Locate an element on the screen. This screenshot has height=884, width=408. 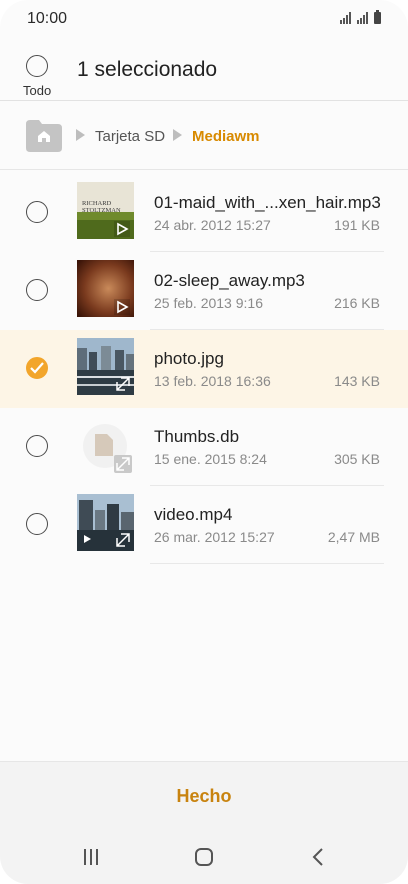
album-text-1: RICHARD is located at coordinates (97, 203).